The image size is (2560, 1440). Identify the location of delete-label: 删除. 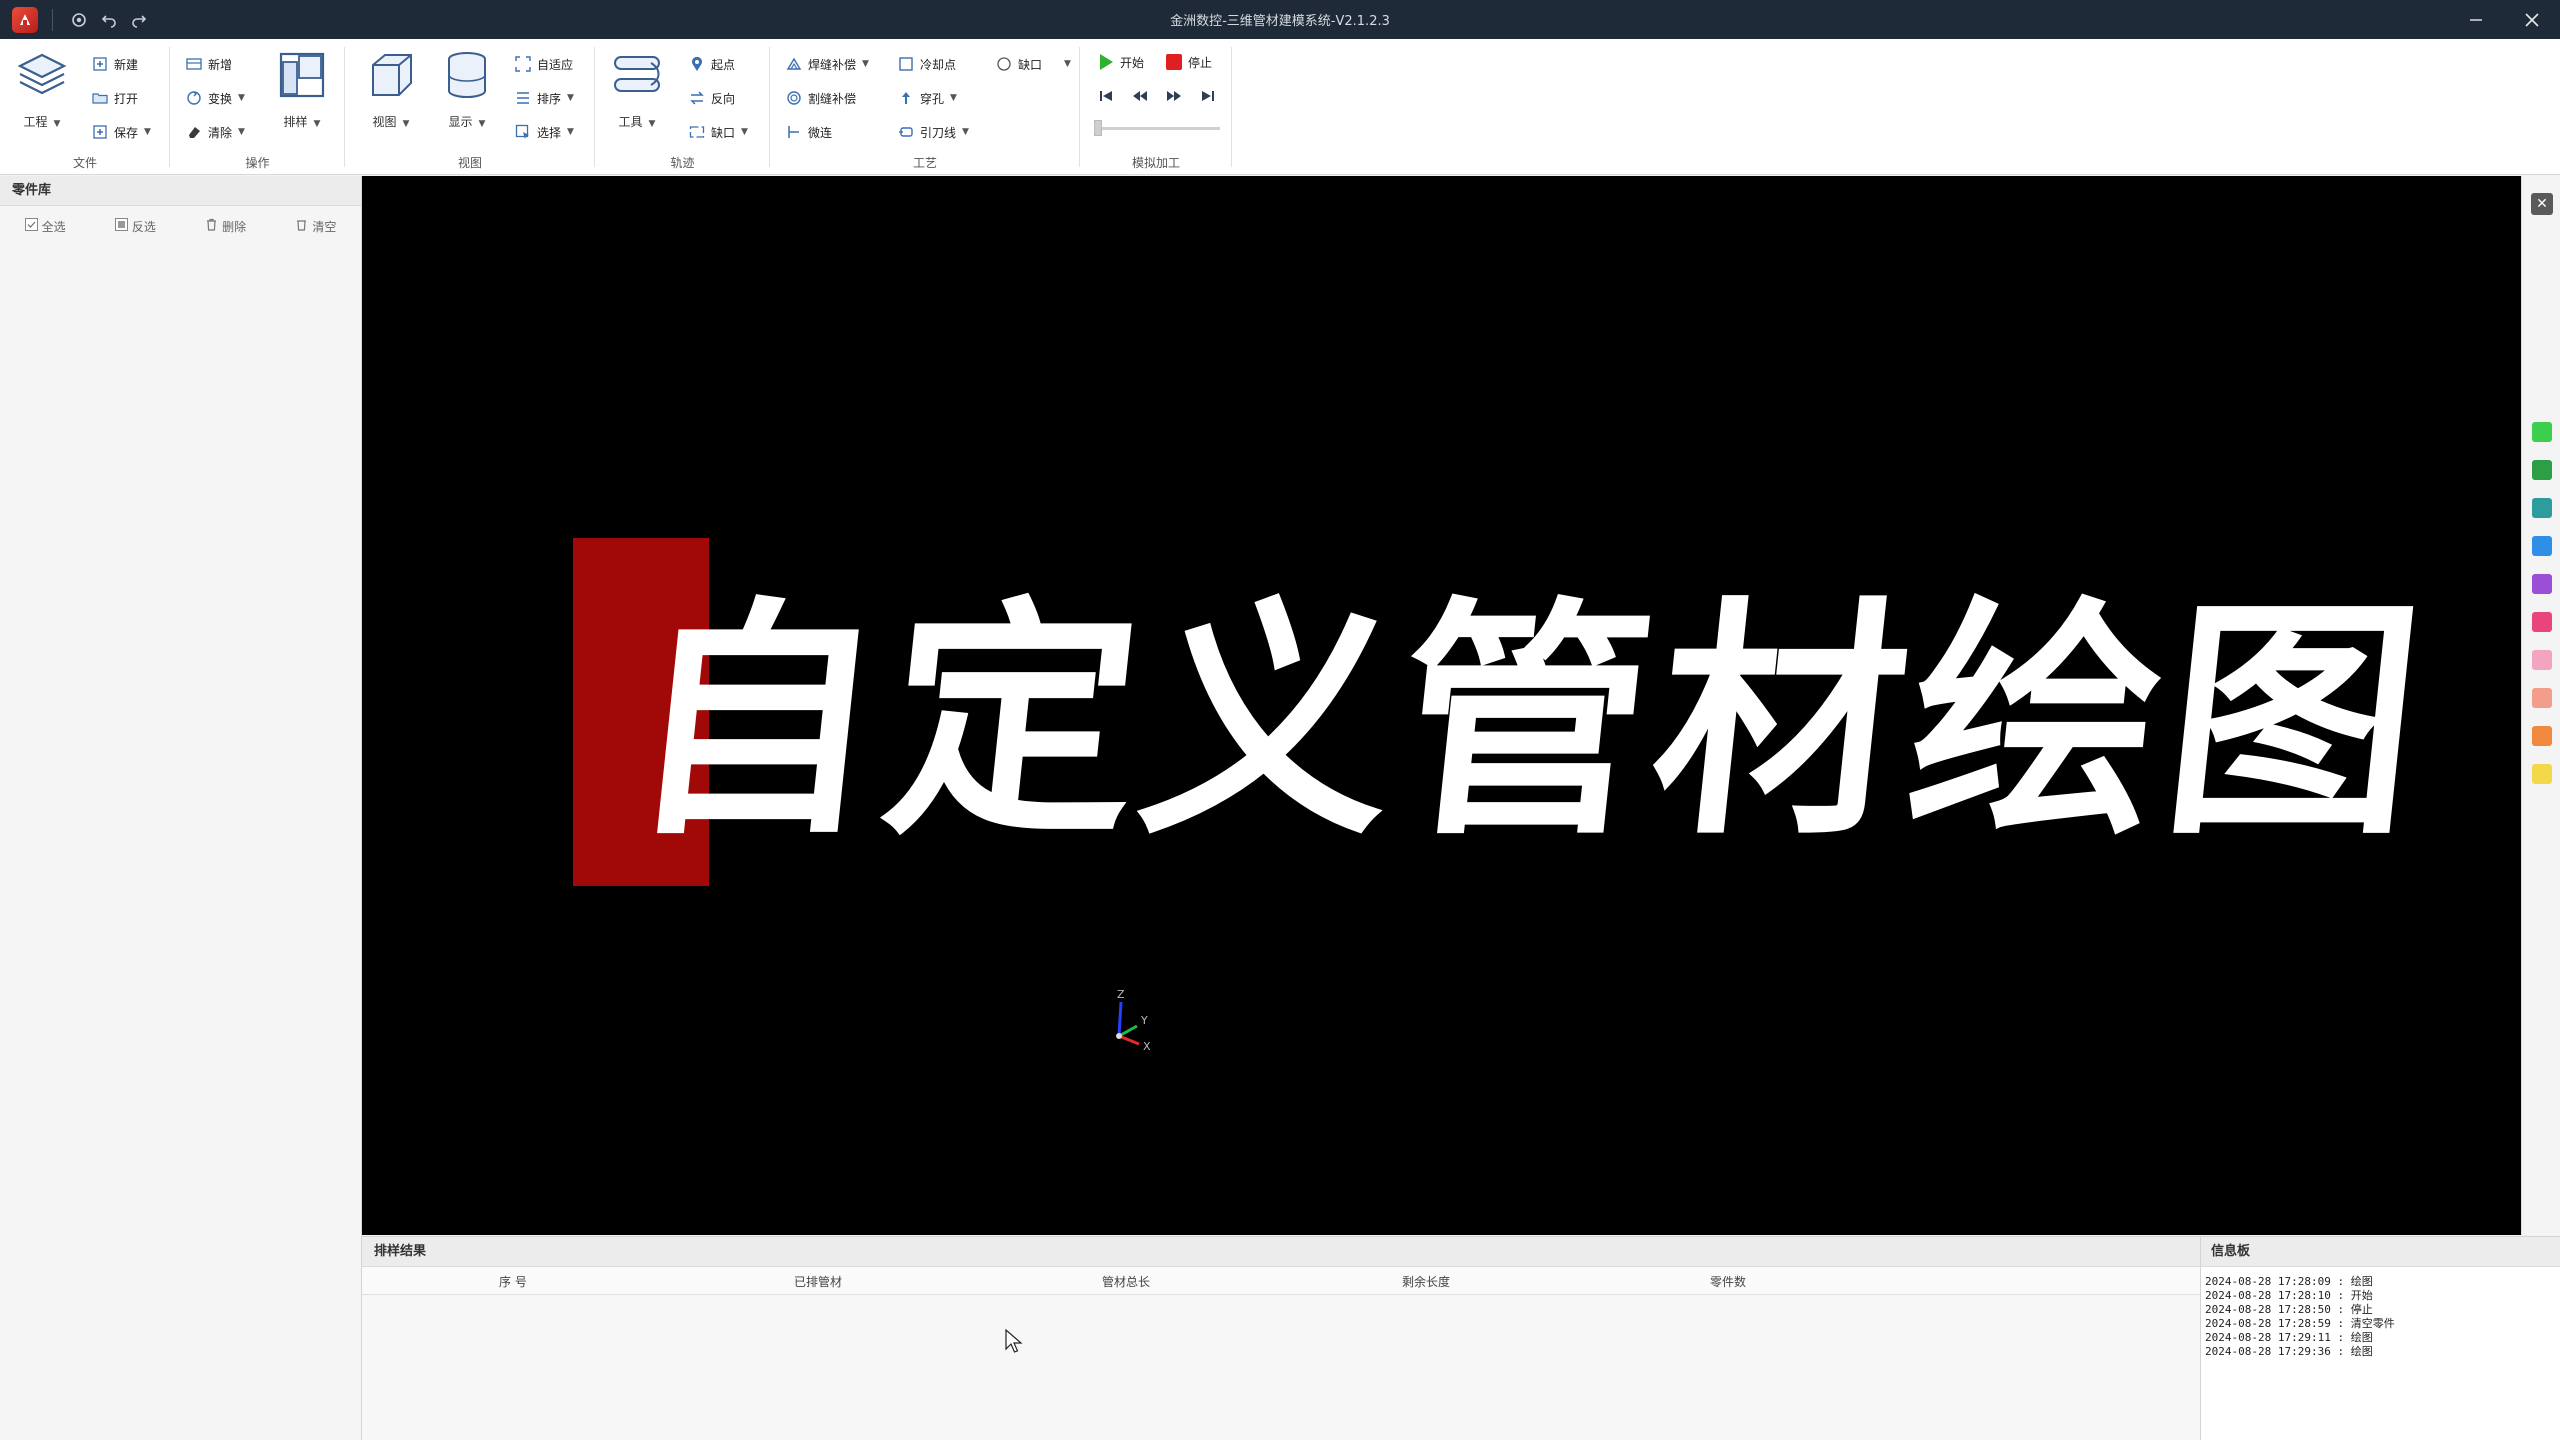
(234, 226).